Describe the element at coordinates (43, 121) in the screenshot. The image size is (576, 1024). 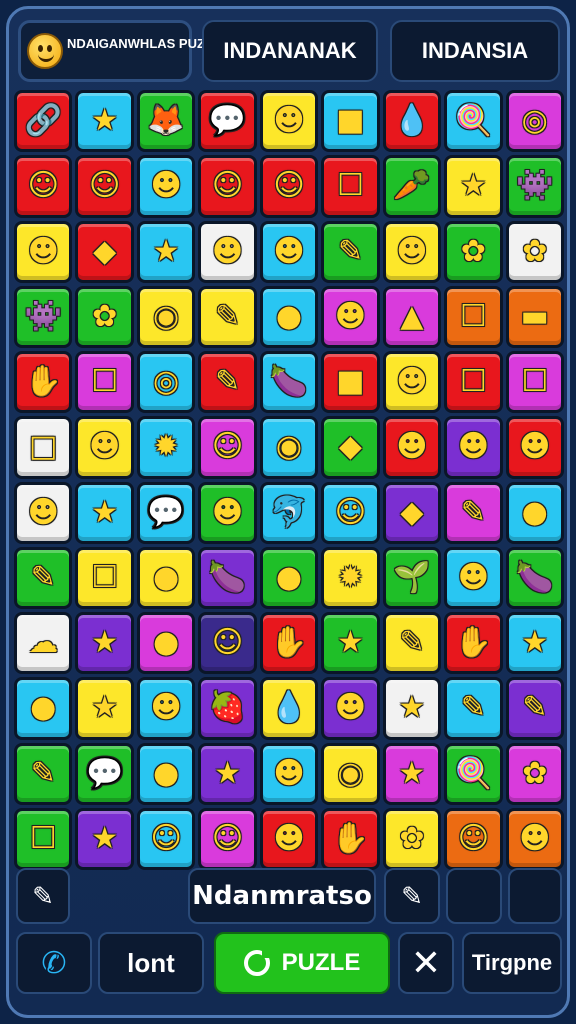
I see `game-tile: 🔗` at that location.